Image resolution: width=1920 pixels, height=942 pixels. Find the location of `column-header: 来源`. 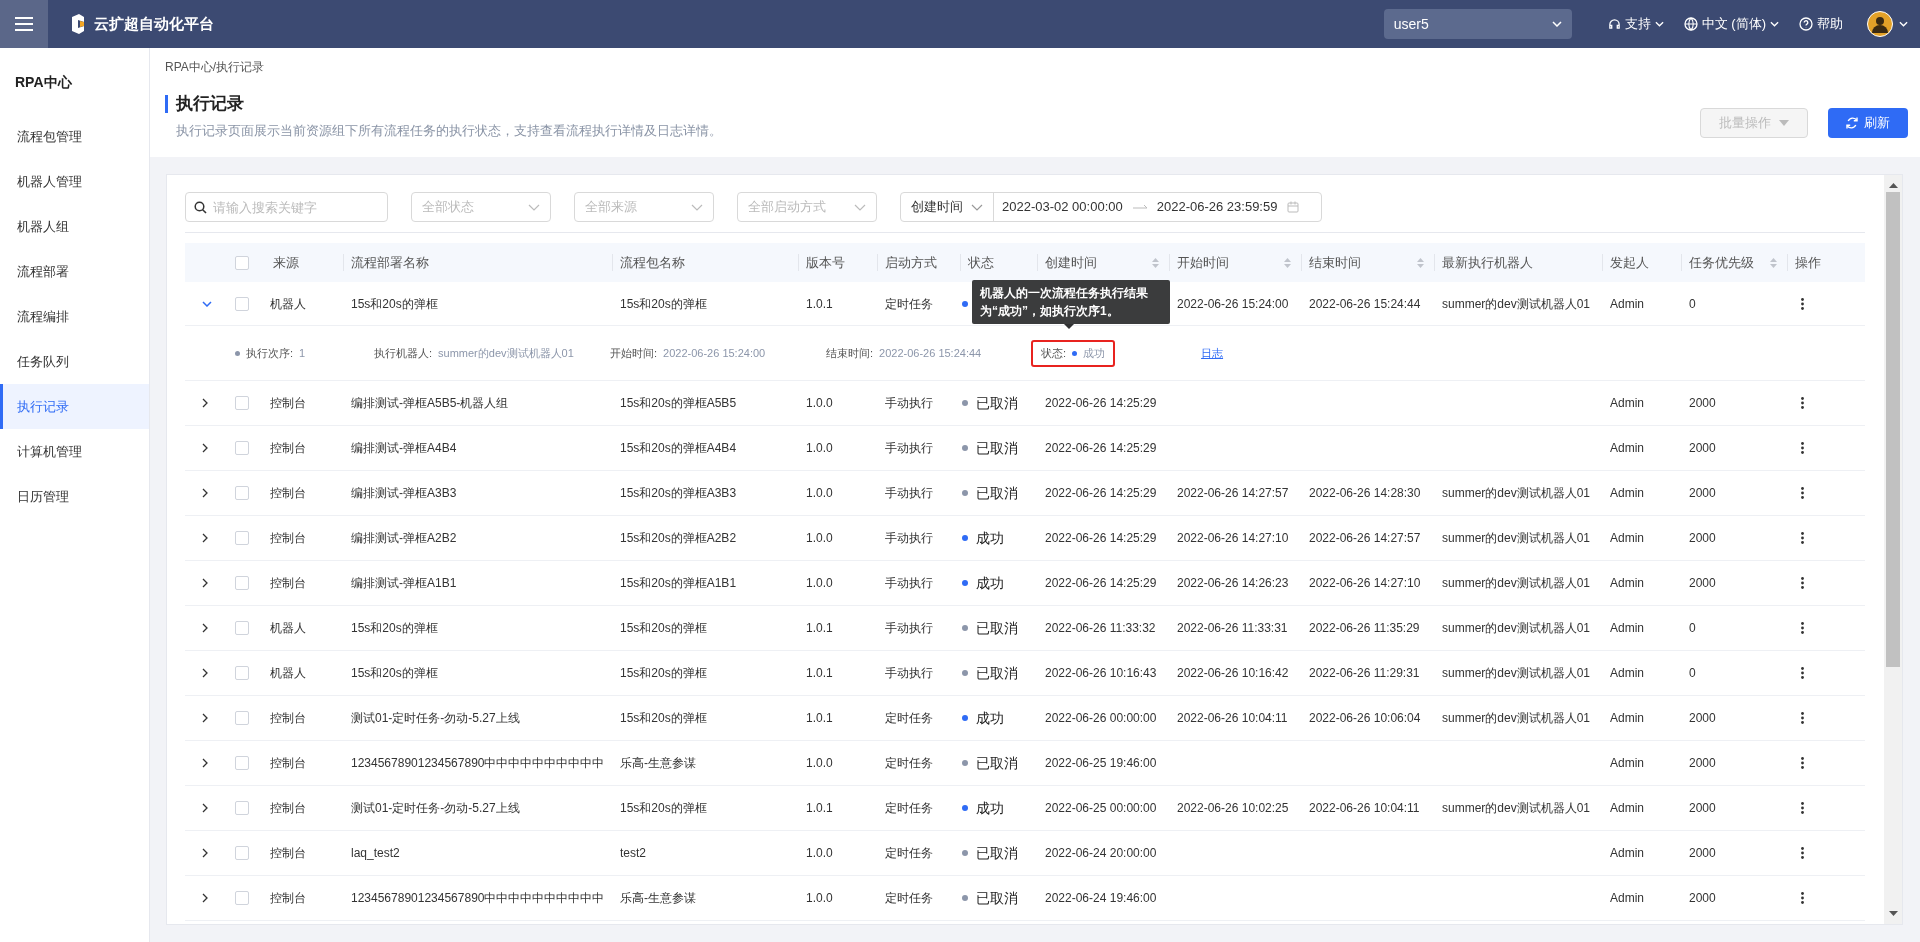

column-header: 来源 is located at coordinates (286, 262).